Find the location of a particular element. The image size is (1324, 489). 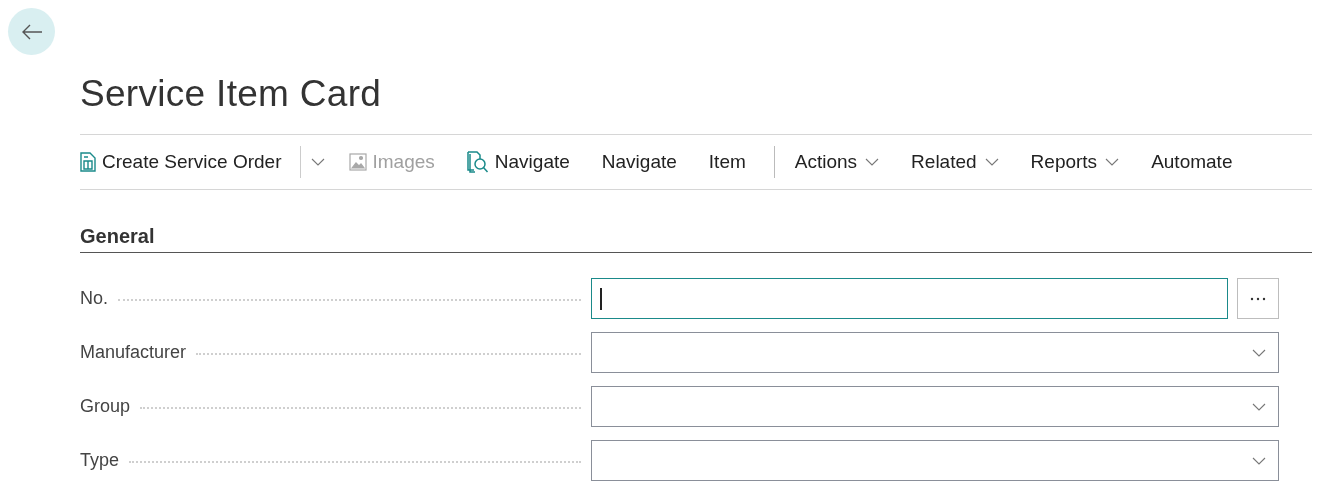

page-title: Service Item Card is located at coordinates (231, 94).